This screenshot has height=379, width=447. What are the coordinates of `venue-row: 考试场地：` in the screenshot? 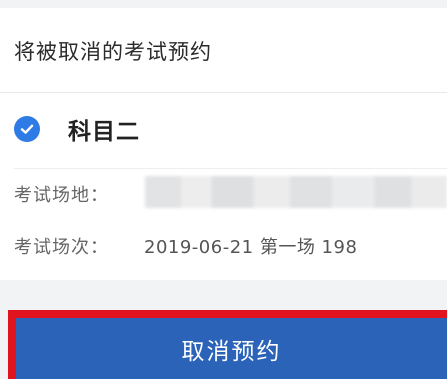 It's located at (79, 194).